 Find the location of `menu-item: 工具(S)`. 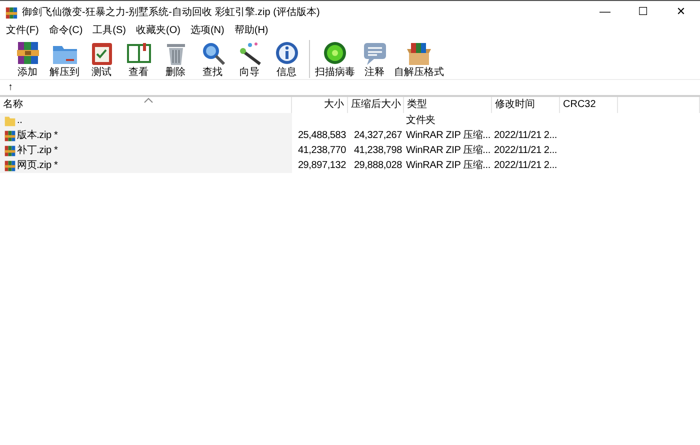

menu-item: 工具(S) is located at coordinates (110, 31).